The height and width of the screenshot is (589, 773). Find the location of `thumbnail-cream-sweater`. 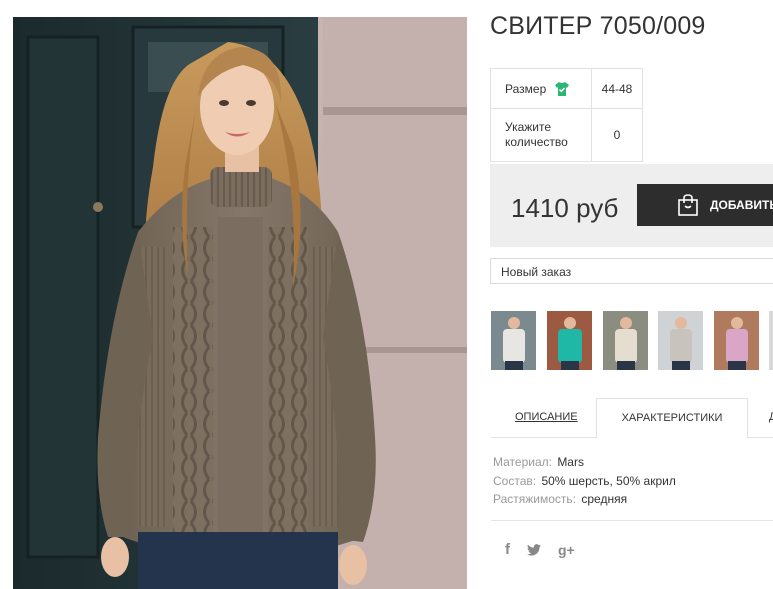

thumbnail-cream-sweater is located at coordinates (625, 340).